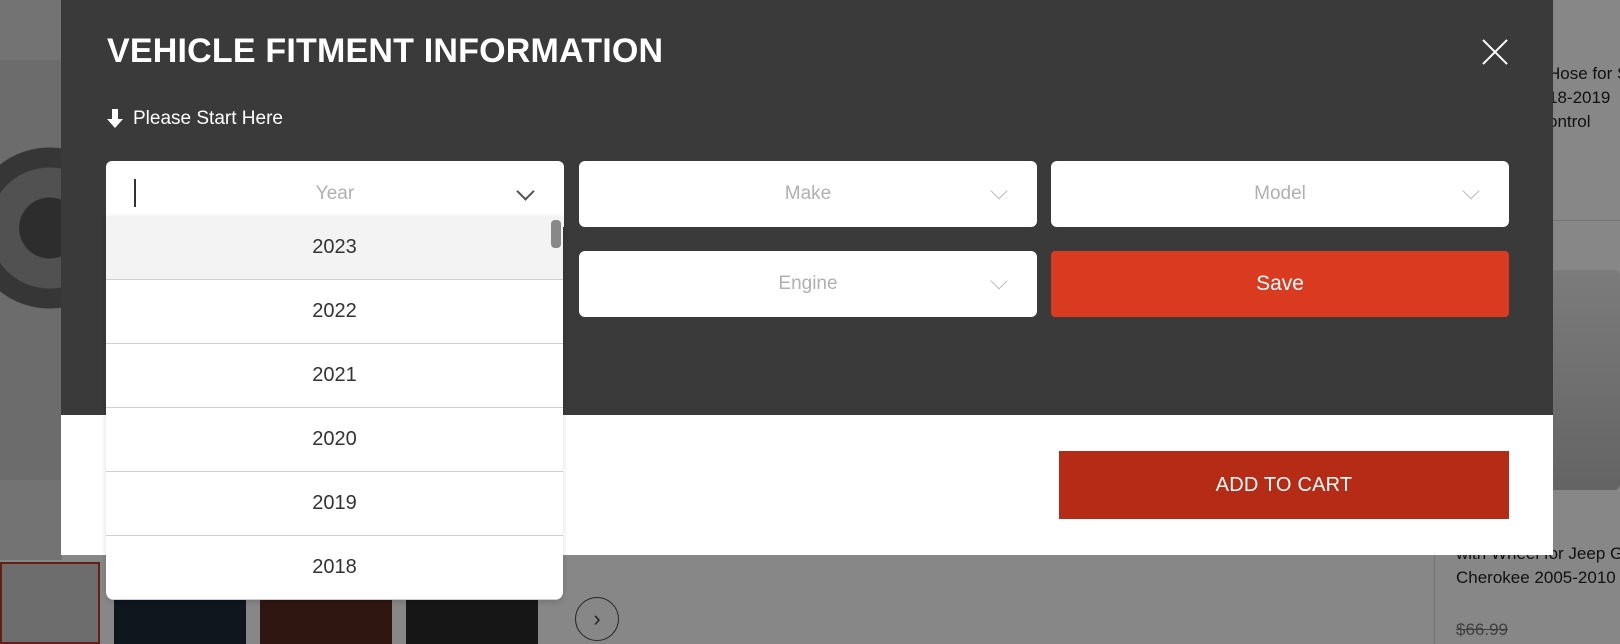 Image resolution: width=1620 pixels, height=644 pixels. I want to click on start-here-hint: Please Start Here, so click(195, 119).